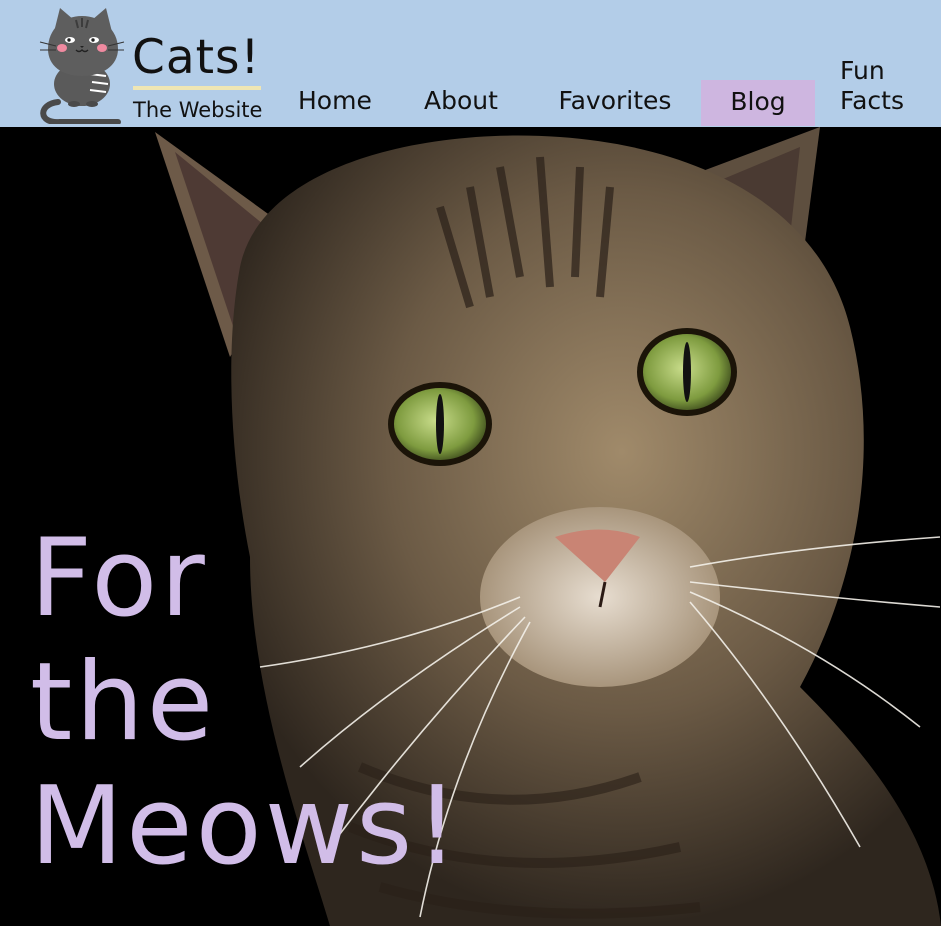 This screenshot has height=926, width=941. Describe the element at coordinates (461, 101) in the screenshot. I see `nav-about: About` at that location.